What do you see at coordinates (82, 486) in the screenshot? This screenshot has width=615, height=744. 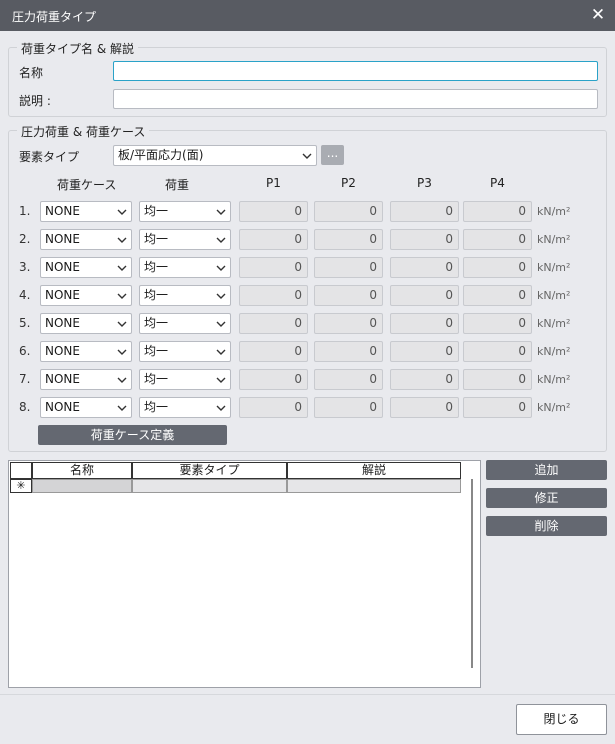 I see `grid-new-row-name-cell` at bounding box center [82, 486].